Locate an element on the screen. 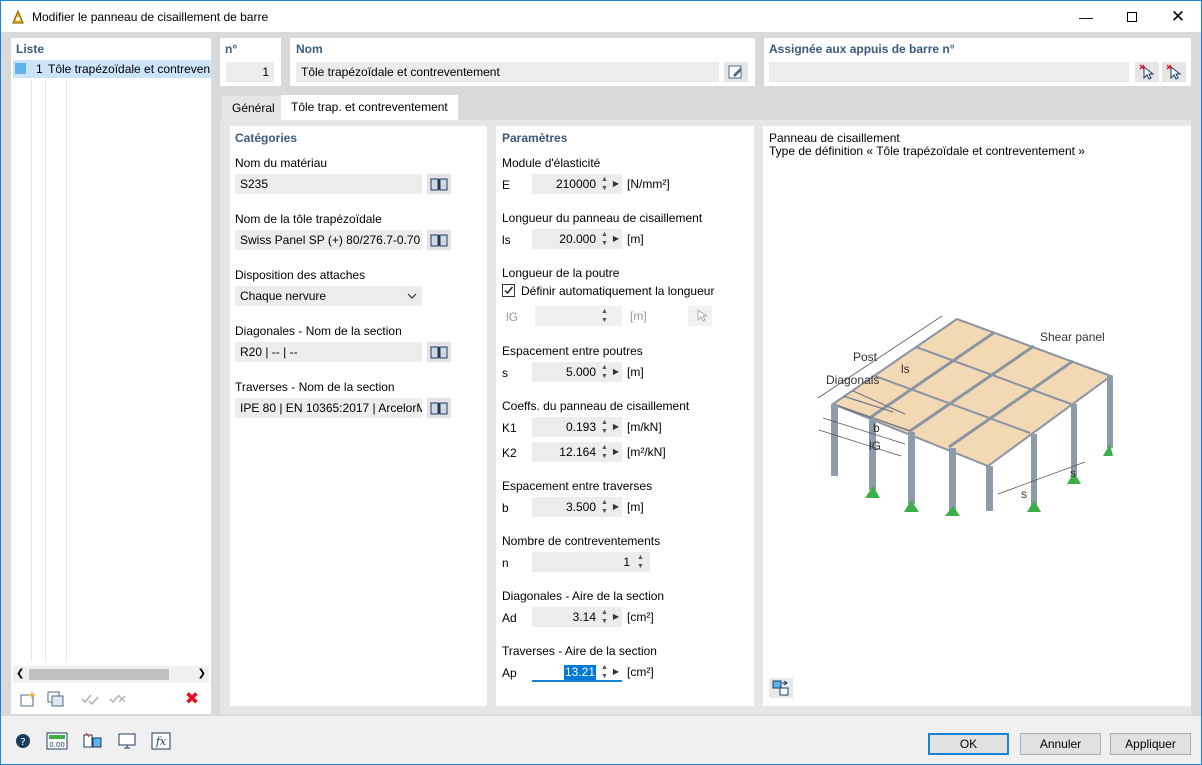 The height and width of the screenshot is (765, 1202). diag-section-label: Diagonales - Nom de la section is located at coordinates (318, 331).